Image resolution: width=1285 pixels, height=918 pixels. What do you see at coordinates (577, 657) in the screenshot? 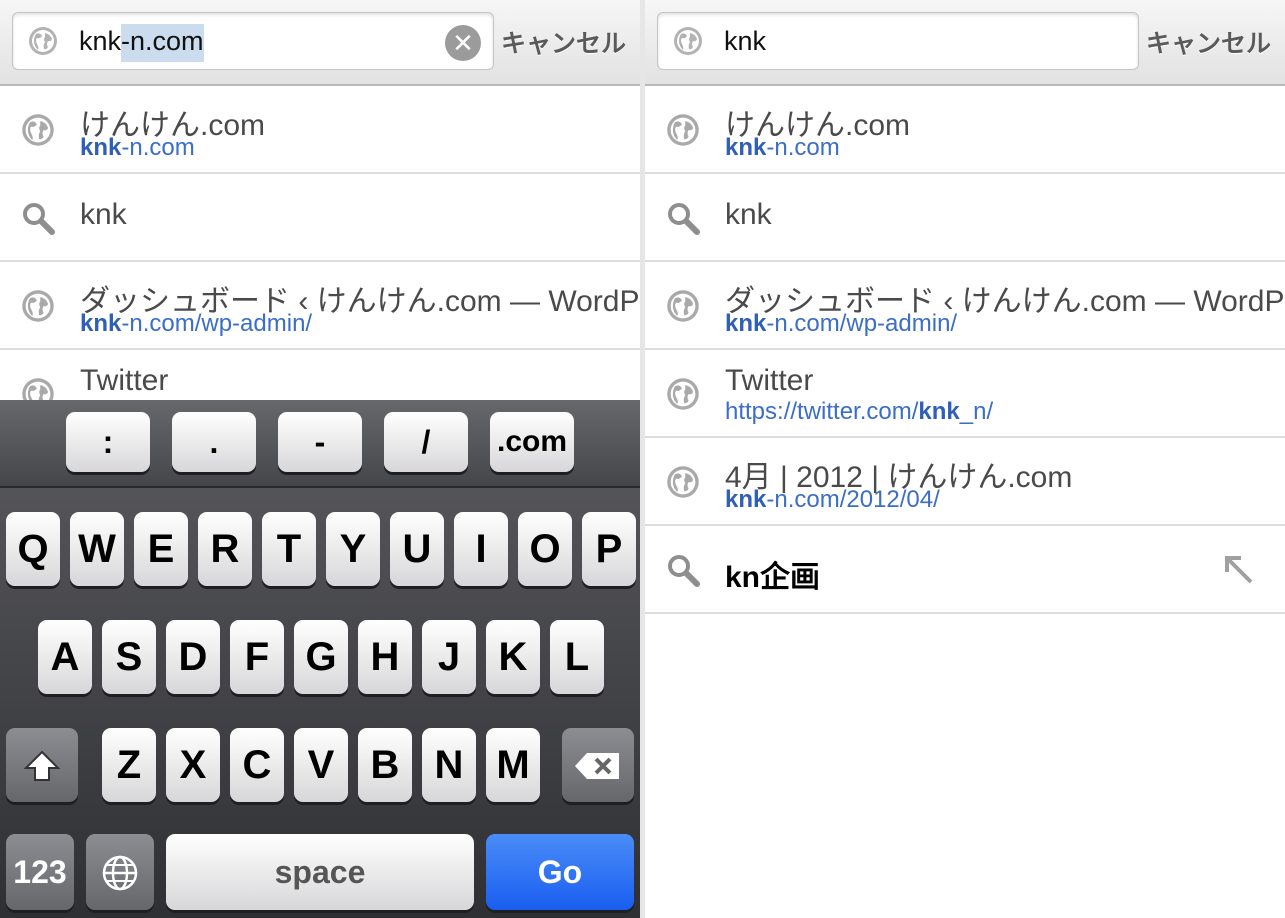
I see `key-letter: L` at bounding box center [577, 657].